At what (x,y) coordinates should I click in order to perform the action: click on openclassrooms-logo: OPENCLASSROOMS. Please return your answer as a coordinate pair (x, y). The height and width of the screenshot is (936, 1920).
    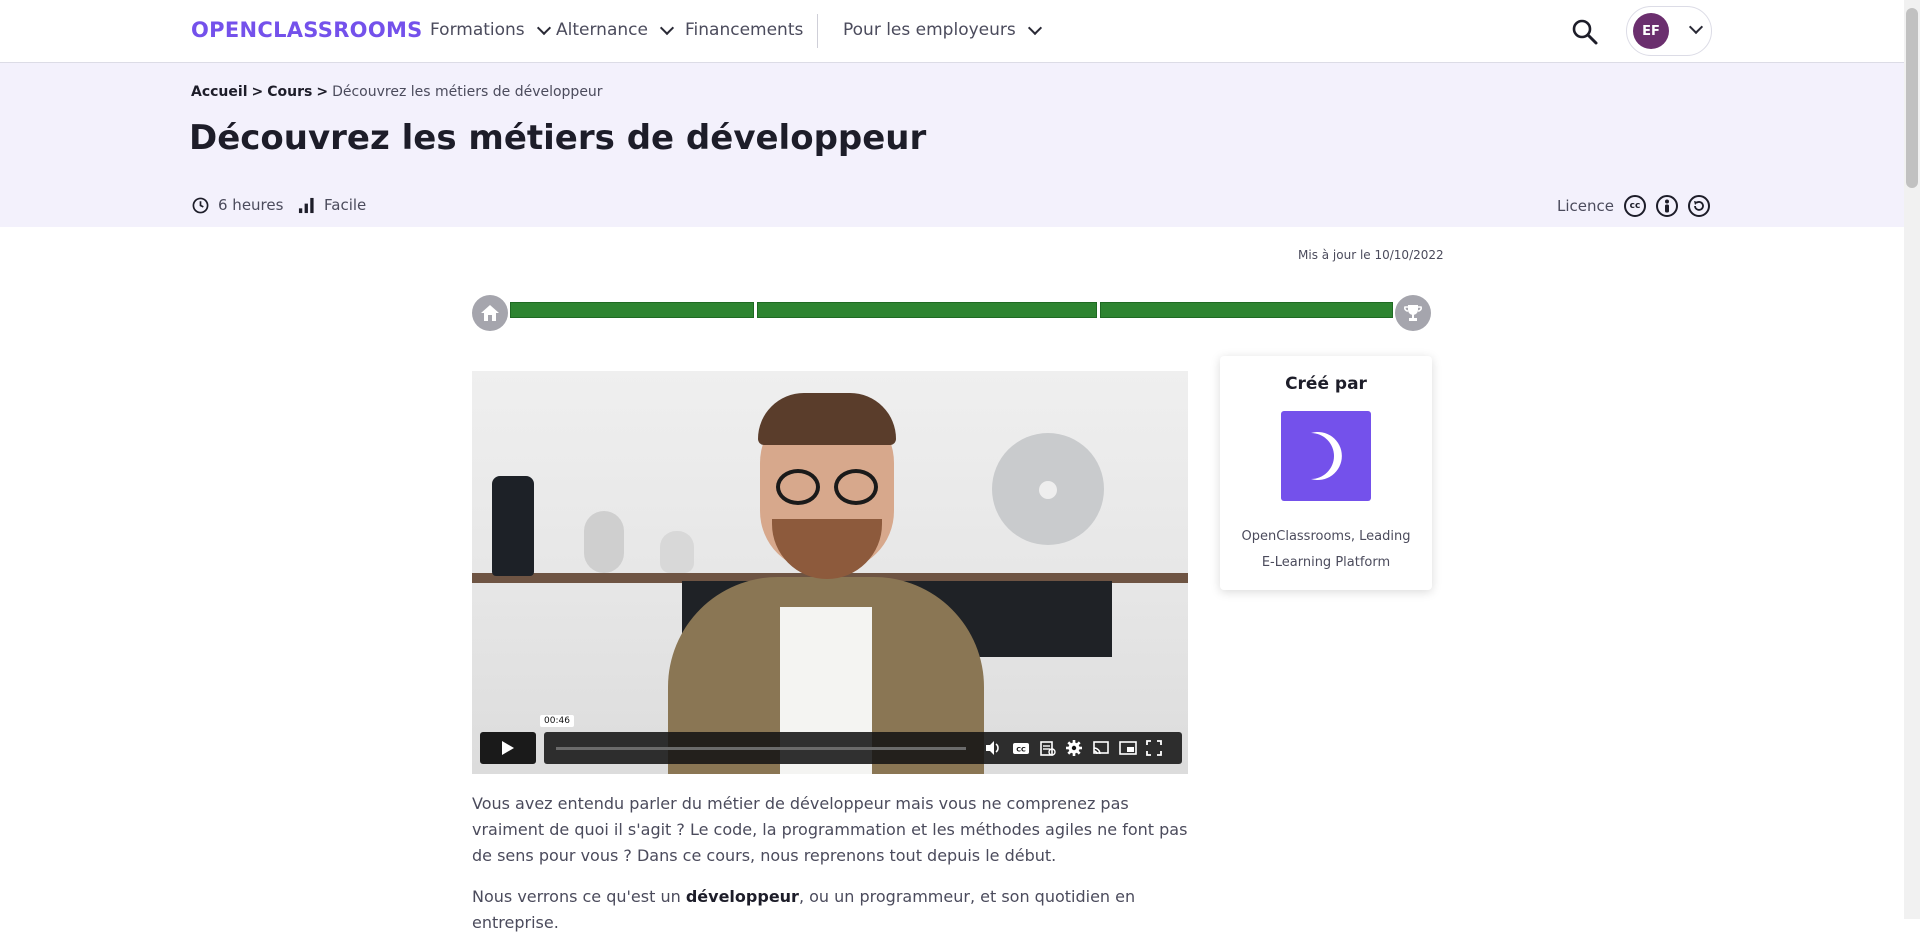
    Looking at the image, I should click on (307, 30).